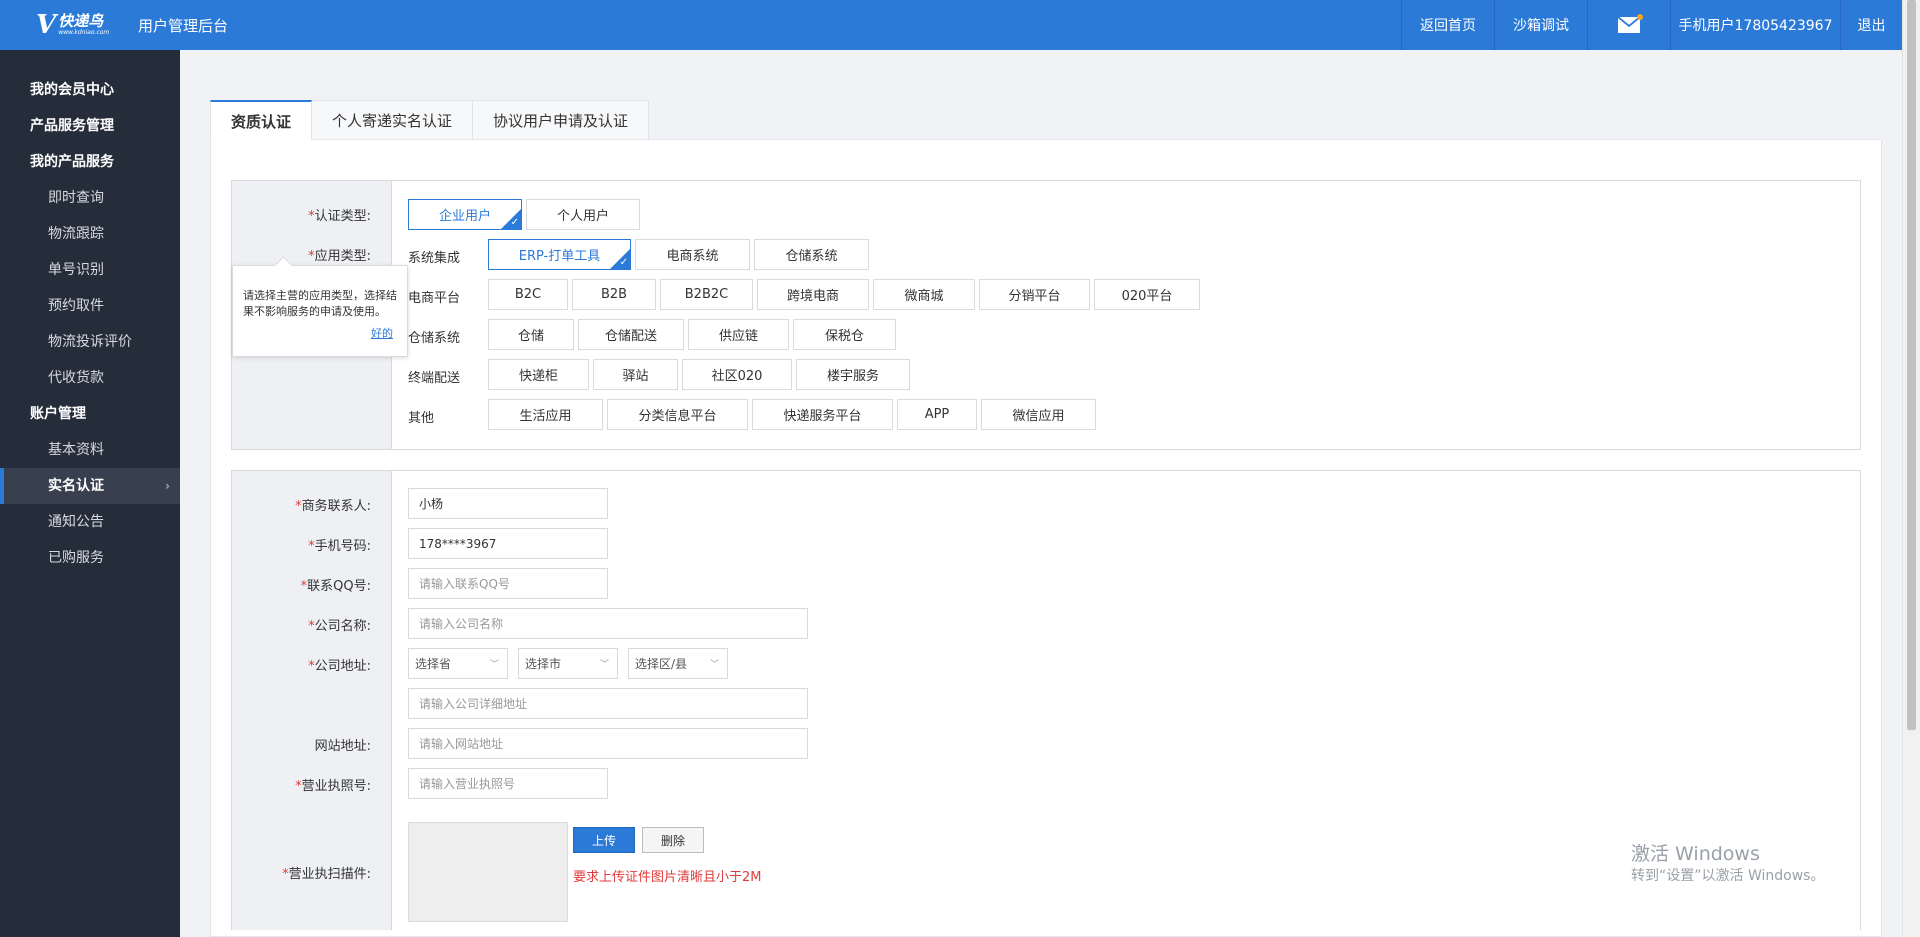  I want to click on check-icon: ✓, so click(623, 262).